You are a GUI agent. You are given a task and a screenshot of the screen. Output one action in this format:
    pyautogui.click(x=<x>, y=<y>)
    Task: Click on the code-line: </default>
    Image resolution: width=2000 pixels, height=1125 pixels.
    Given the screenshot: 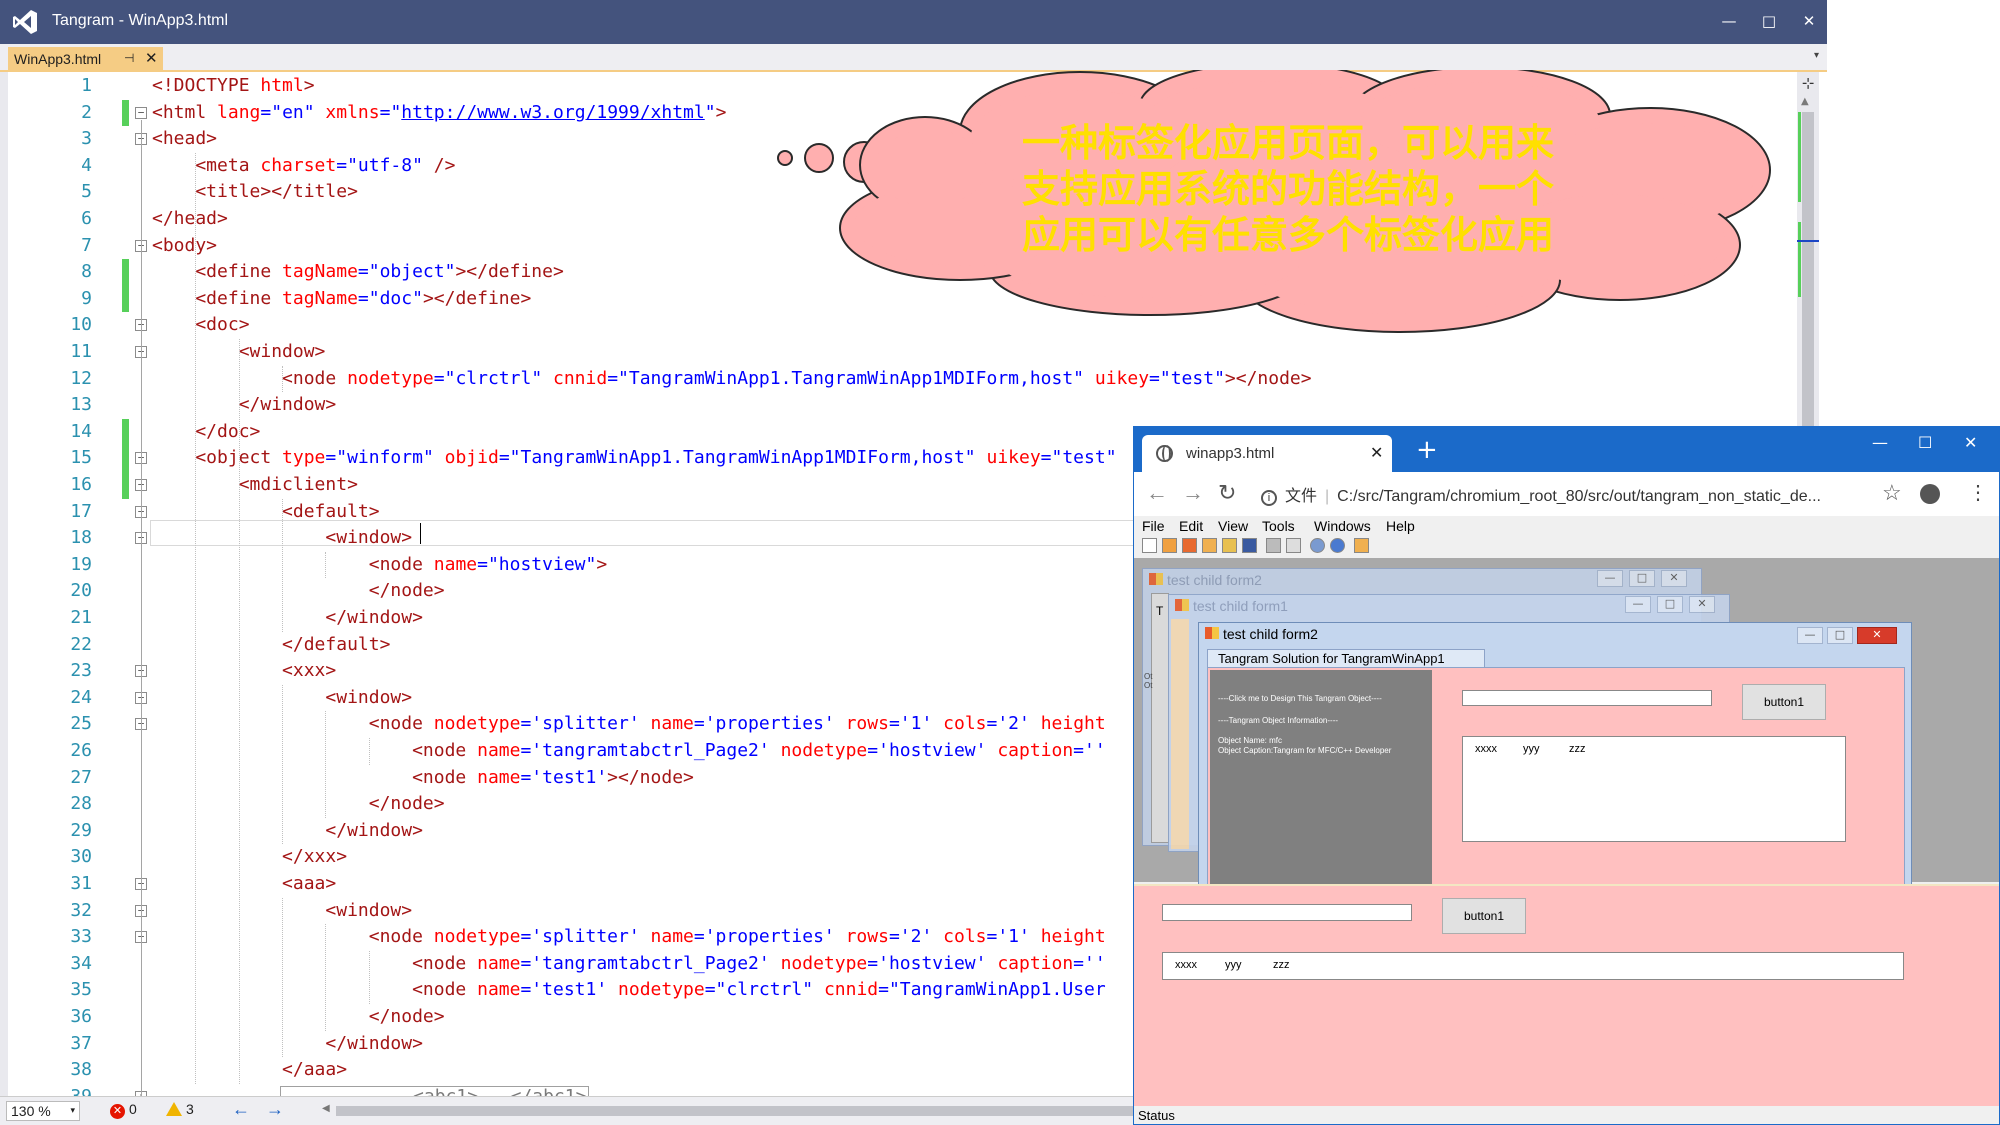 What is the action you would take?
    pyautogui.click(x=271, y=645)
    